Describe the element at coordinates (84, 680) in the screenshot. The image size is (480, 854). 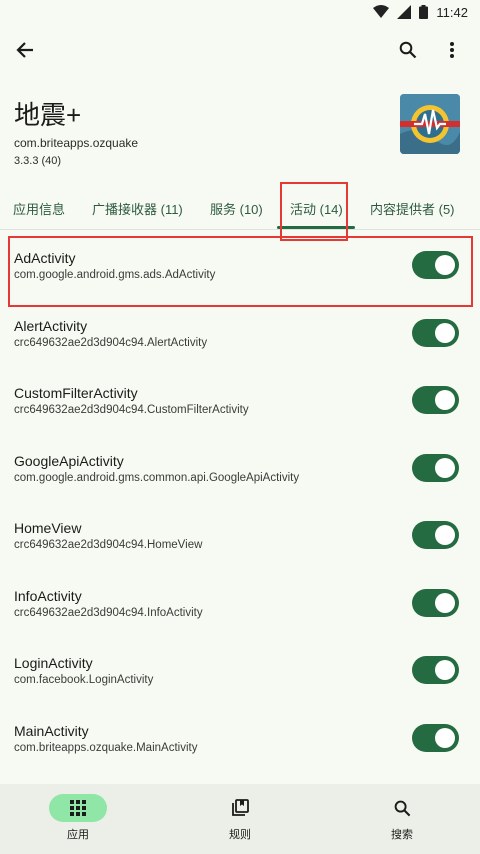
I see `activity-class: com.facebook.LoginActivity` at that location.